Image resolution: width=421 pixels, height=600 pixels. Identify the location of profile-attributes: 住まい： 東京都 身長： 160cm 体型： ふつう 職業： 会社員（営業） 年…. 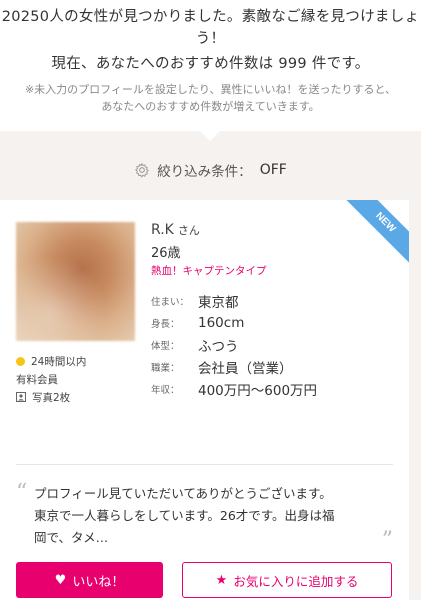
(234, 345).